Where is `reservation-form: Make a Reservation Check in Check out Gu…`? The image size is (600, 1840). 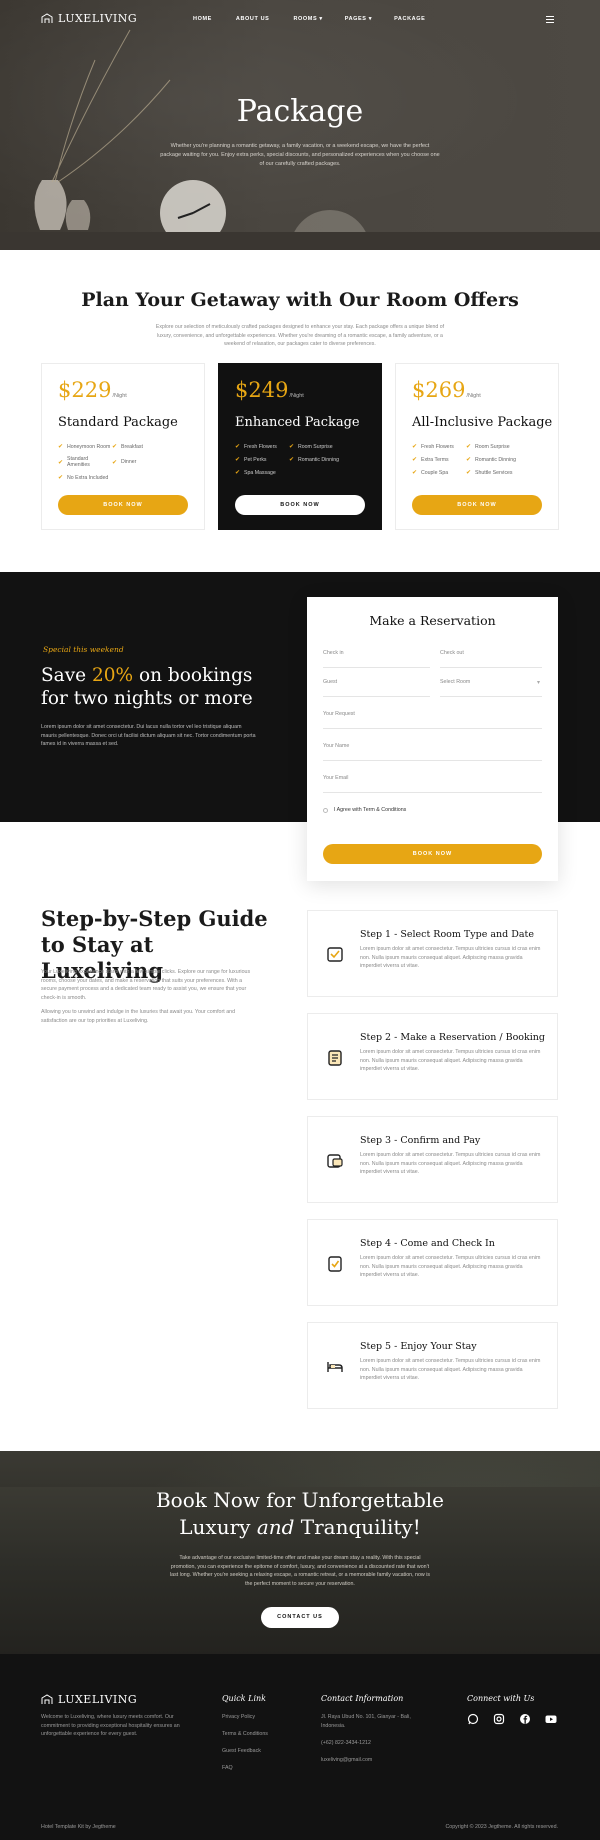
reservation-form: Make a Reservation Check in Check out Gu… is located at coordinates (432, 739).